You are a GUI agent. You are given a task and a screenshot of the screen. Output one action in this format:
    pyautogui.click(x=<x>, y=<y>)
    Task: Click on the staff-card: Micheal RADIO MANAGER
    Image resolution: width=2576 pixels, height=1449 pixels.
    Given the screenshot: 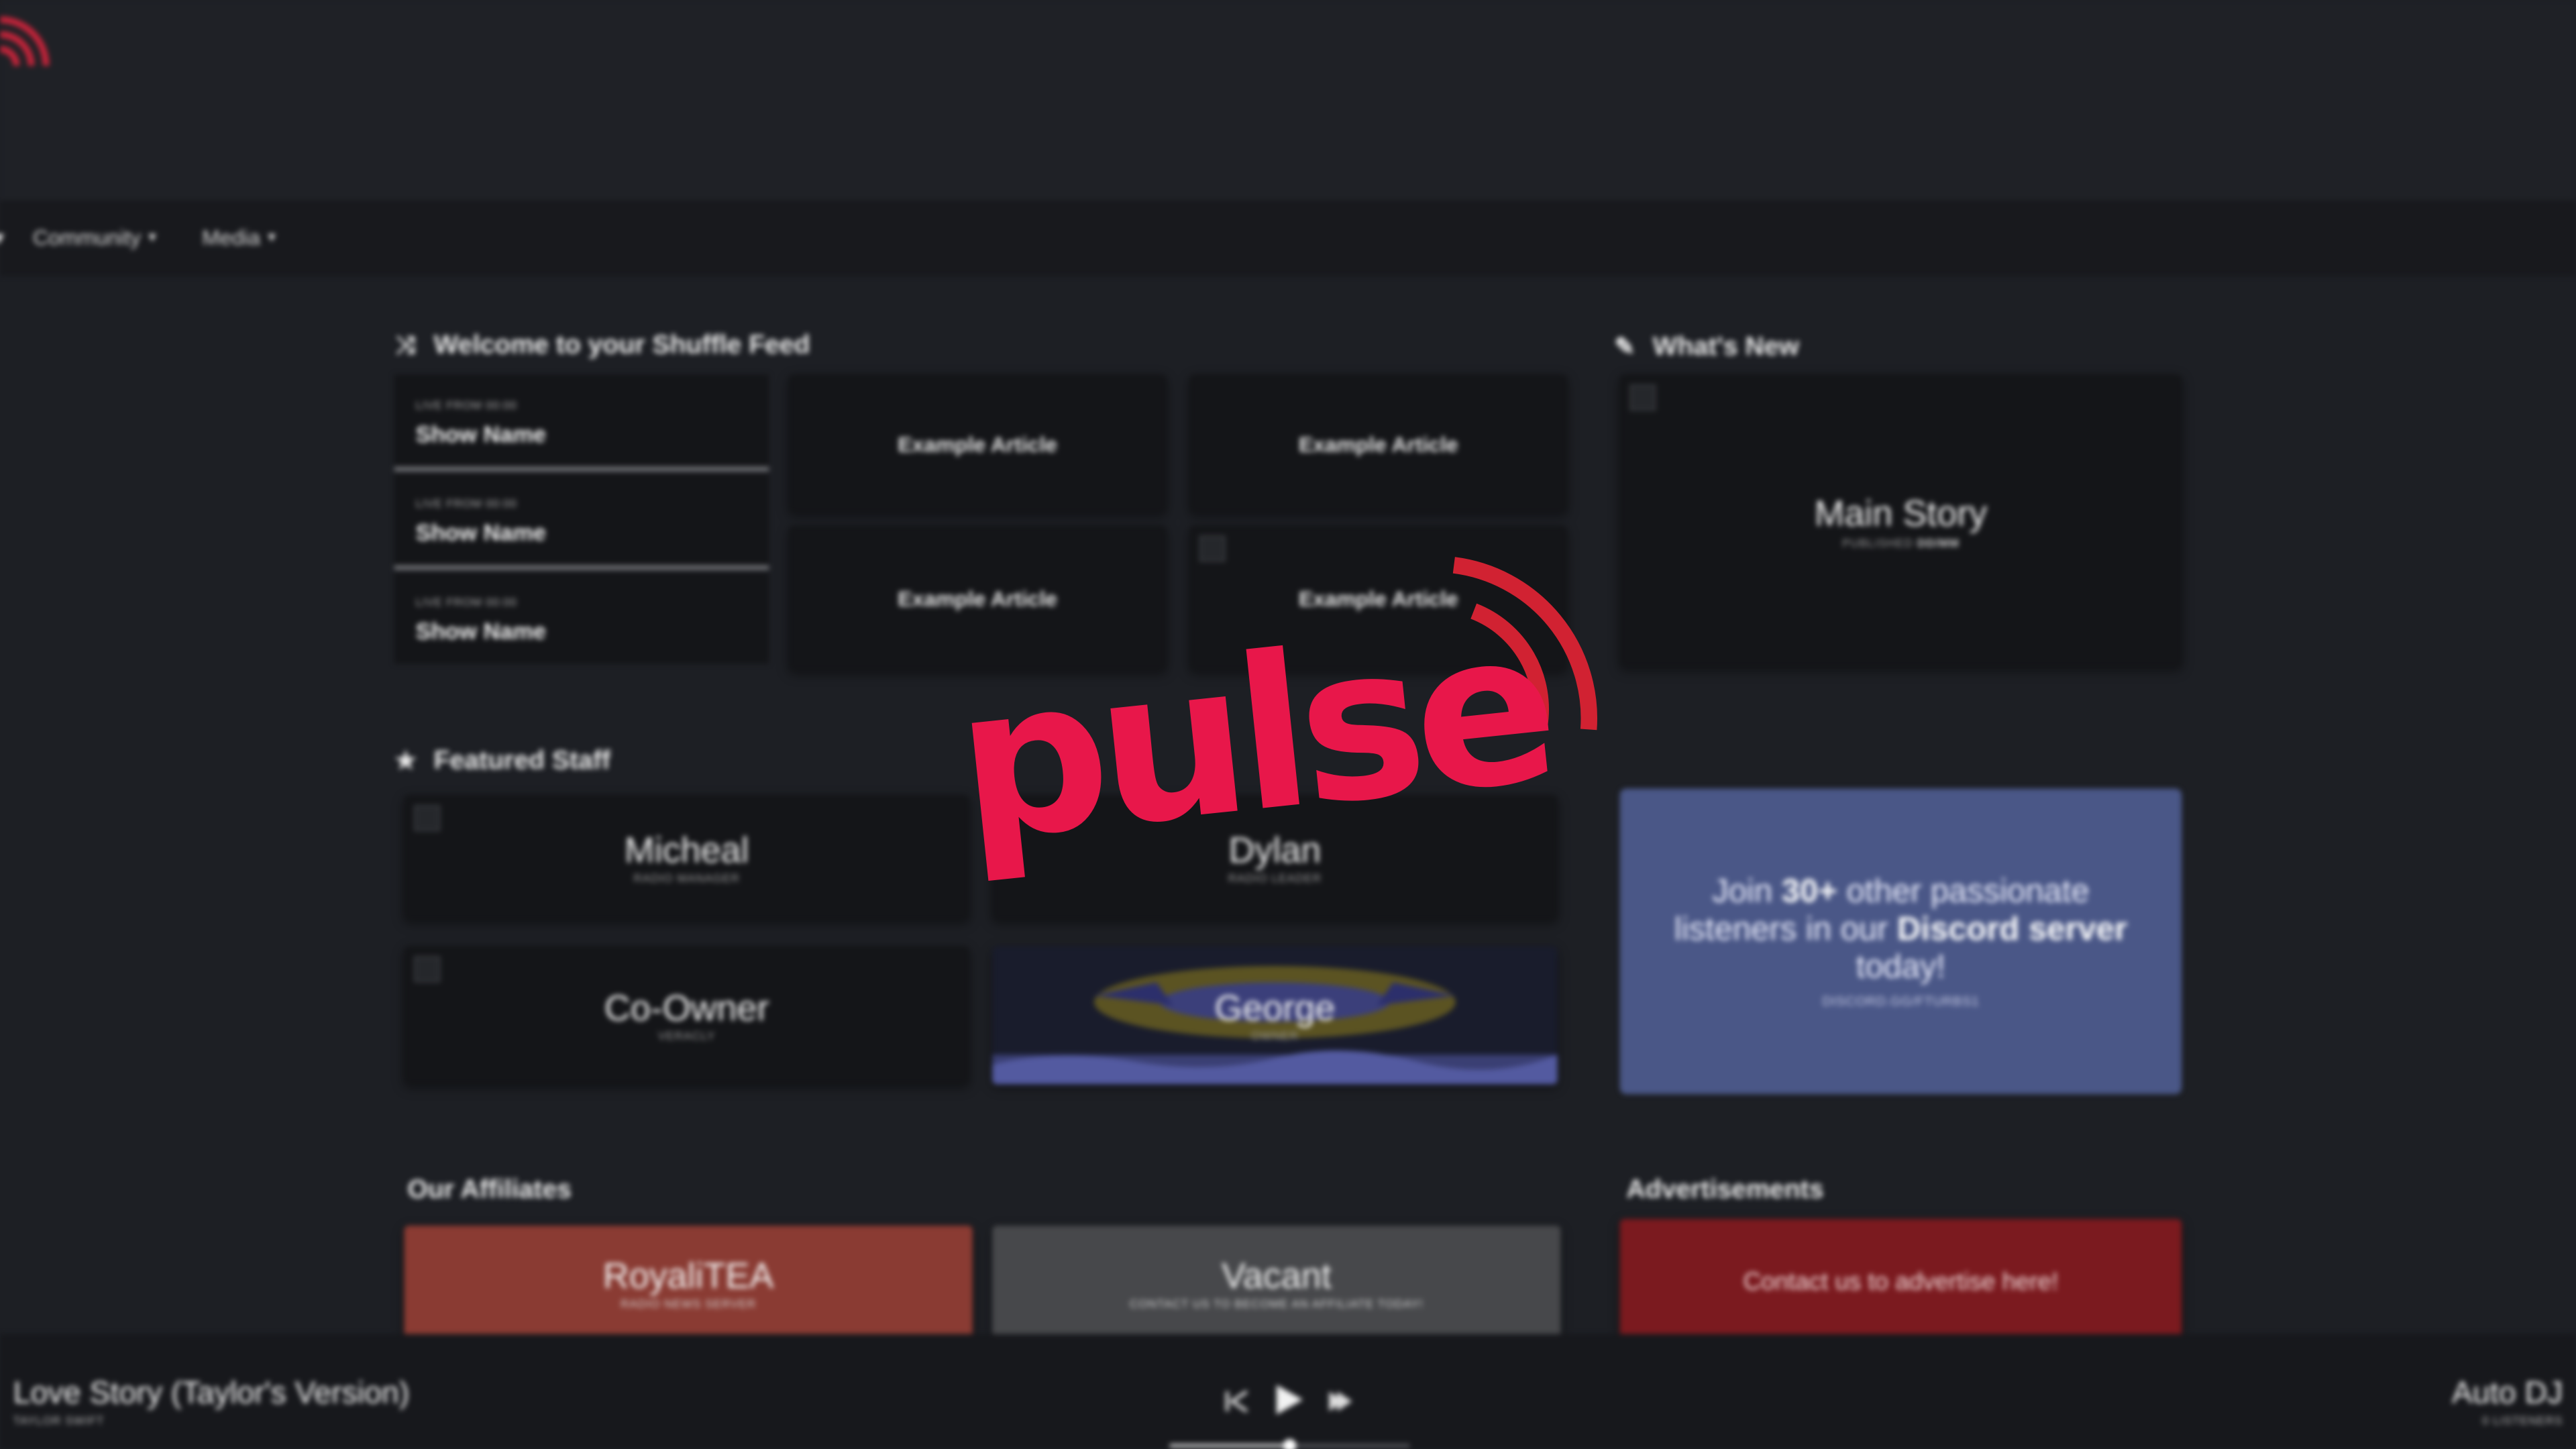 What is the action you would take?
    pyautogui.click(x=686, y=857)
    